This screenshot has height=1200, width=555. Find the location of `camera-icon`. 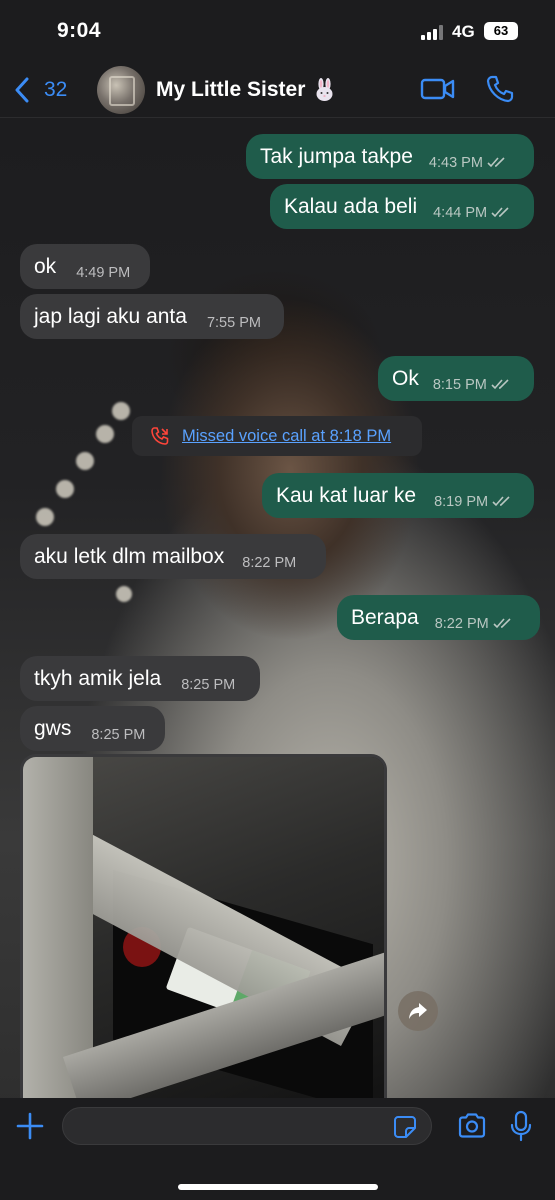

camera-icon is located at coordinates (472, 1126).